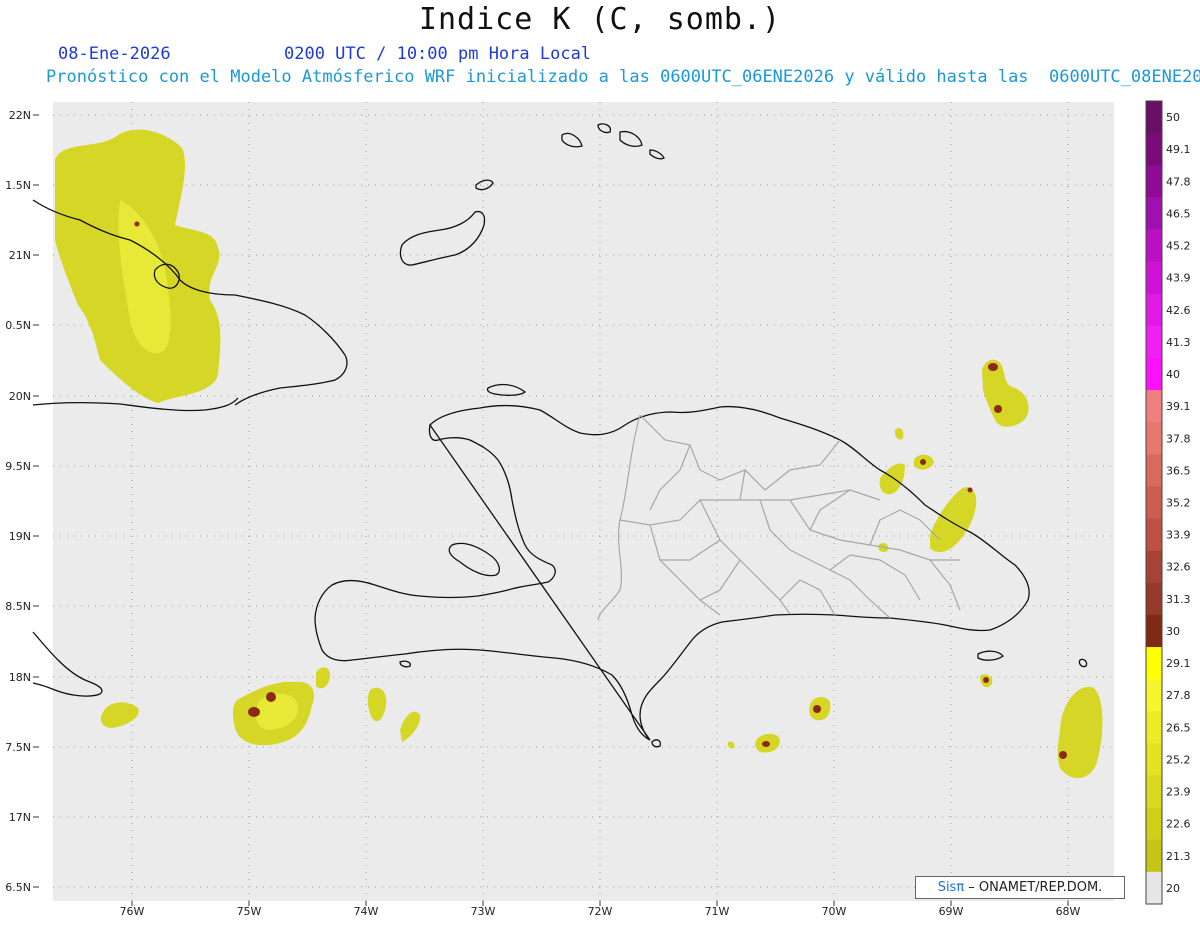 The width and height of the screenshot is (1200, 927). I want to click on map-title: Indice K (C, somb.), so click(600, 19).